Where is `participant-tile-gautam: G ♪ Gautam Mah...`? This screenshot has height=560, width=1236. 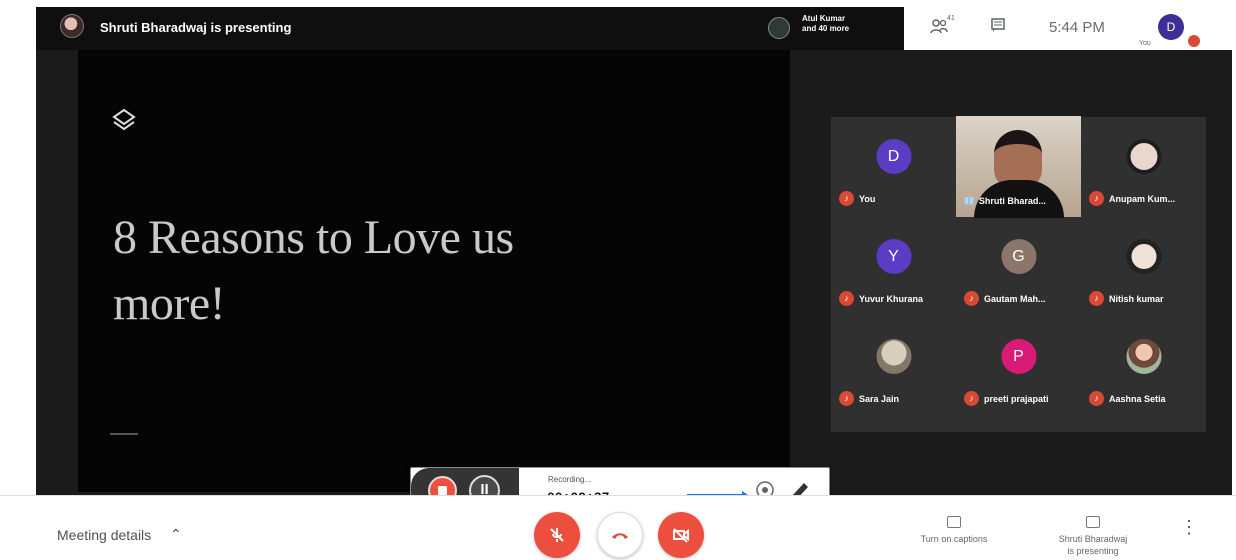 participant-tile-gautam: G ♪ Gautam Mah... is located at coordinates (1018, 267).